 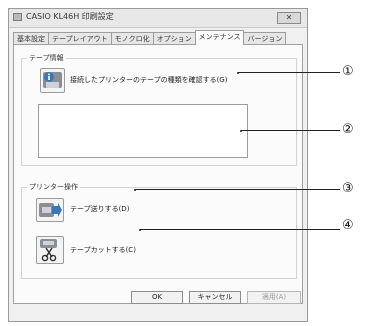 I want to click on callout-1: ①, so click(x=348, y=71).